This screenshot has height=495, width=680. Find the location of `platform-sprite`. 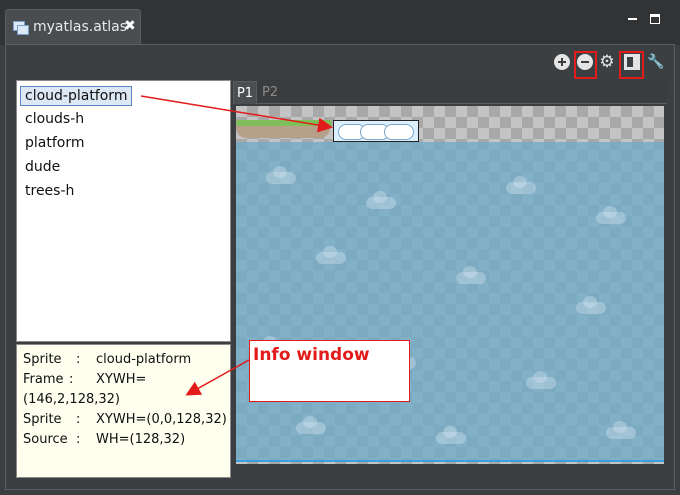

platform-sprite is located at coordinates (284, 130).